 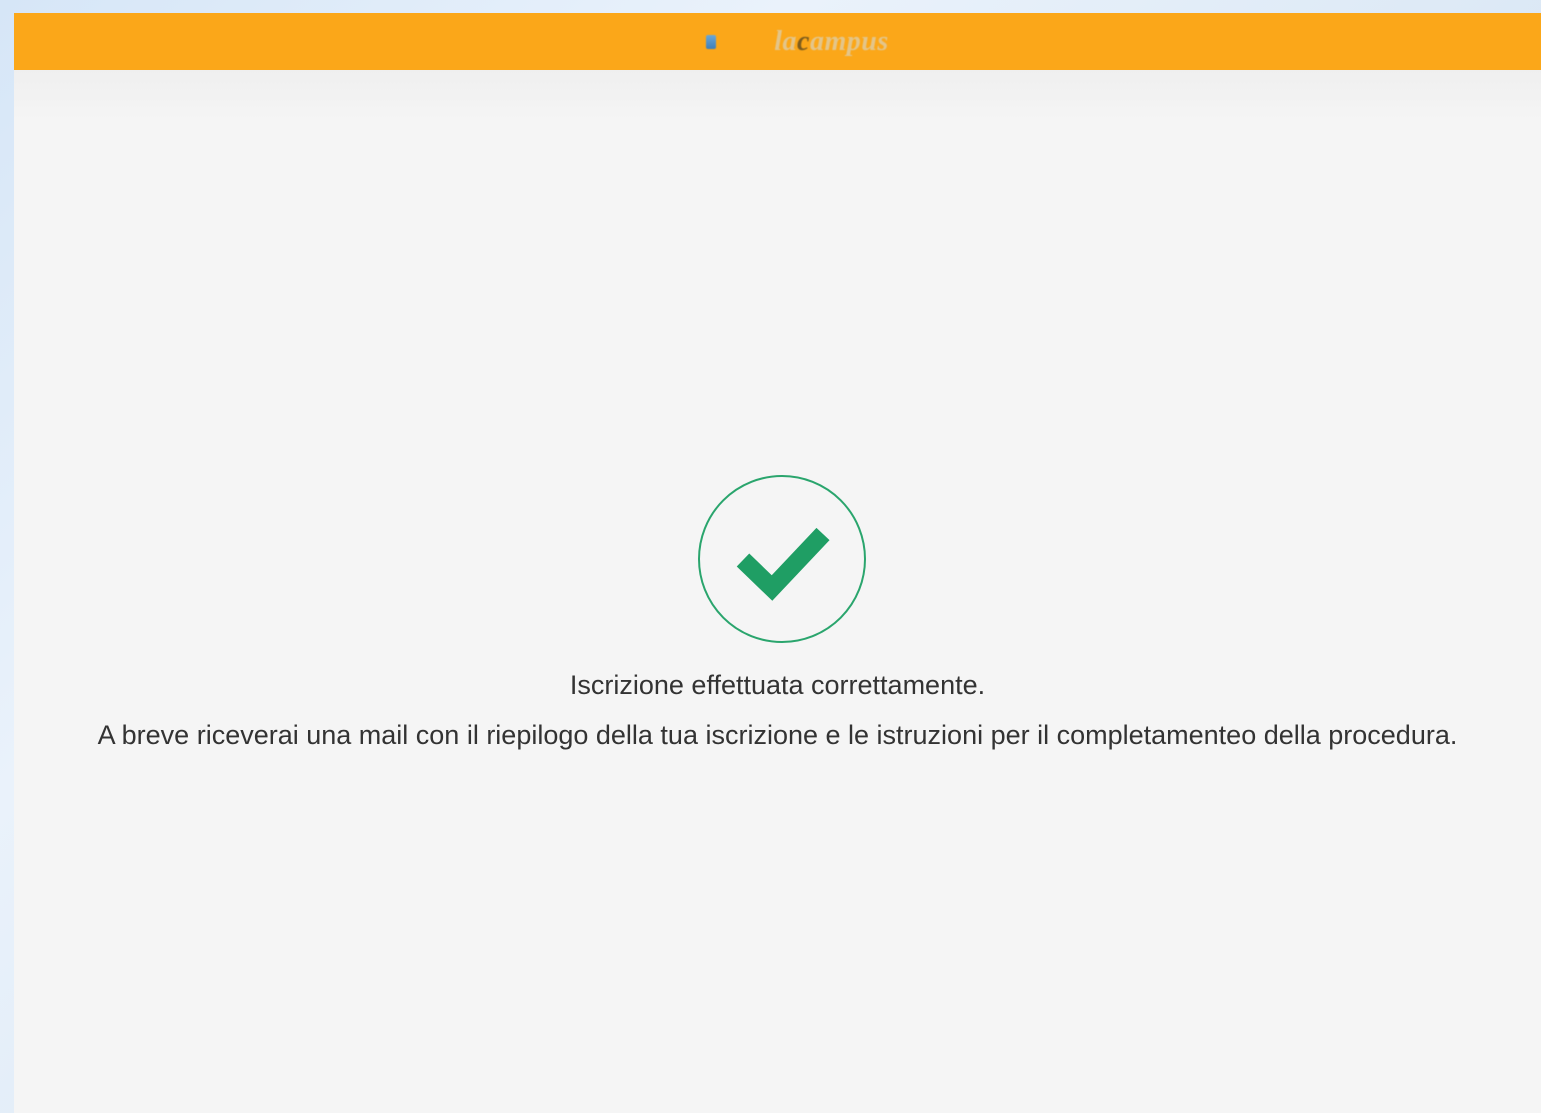 What do you see at coordinates (777, 685) in the screenshot?
I see `confirmation-title: Iscrizione effettuata correttamente.` at bounding box center [777, 685].